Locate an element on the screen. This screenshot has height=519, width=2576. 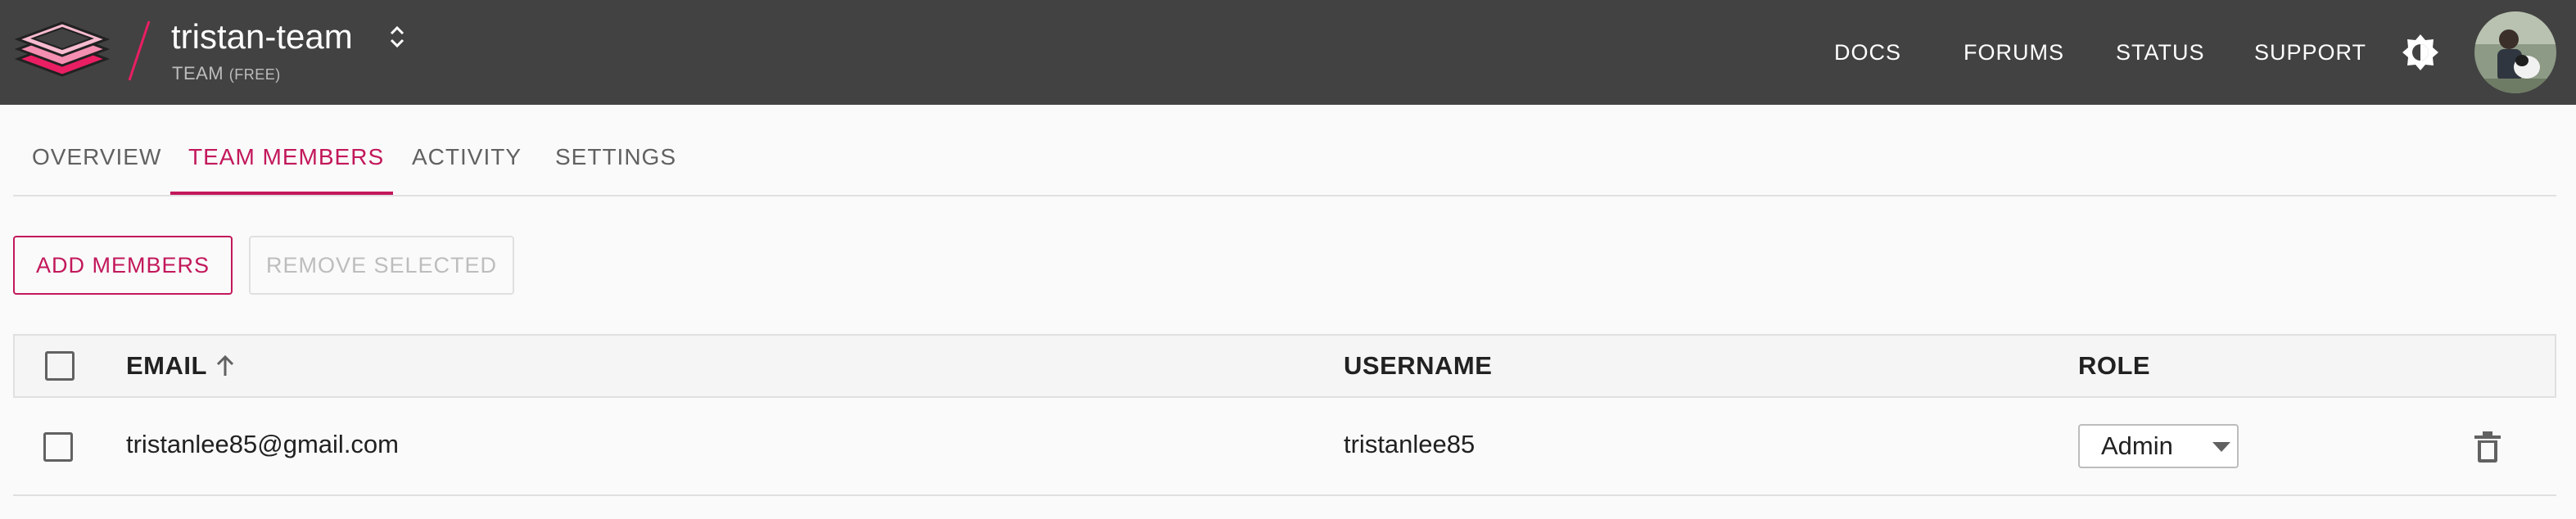
team-plan-type: TEAM is located at coordinates (198, 73).